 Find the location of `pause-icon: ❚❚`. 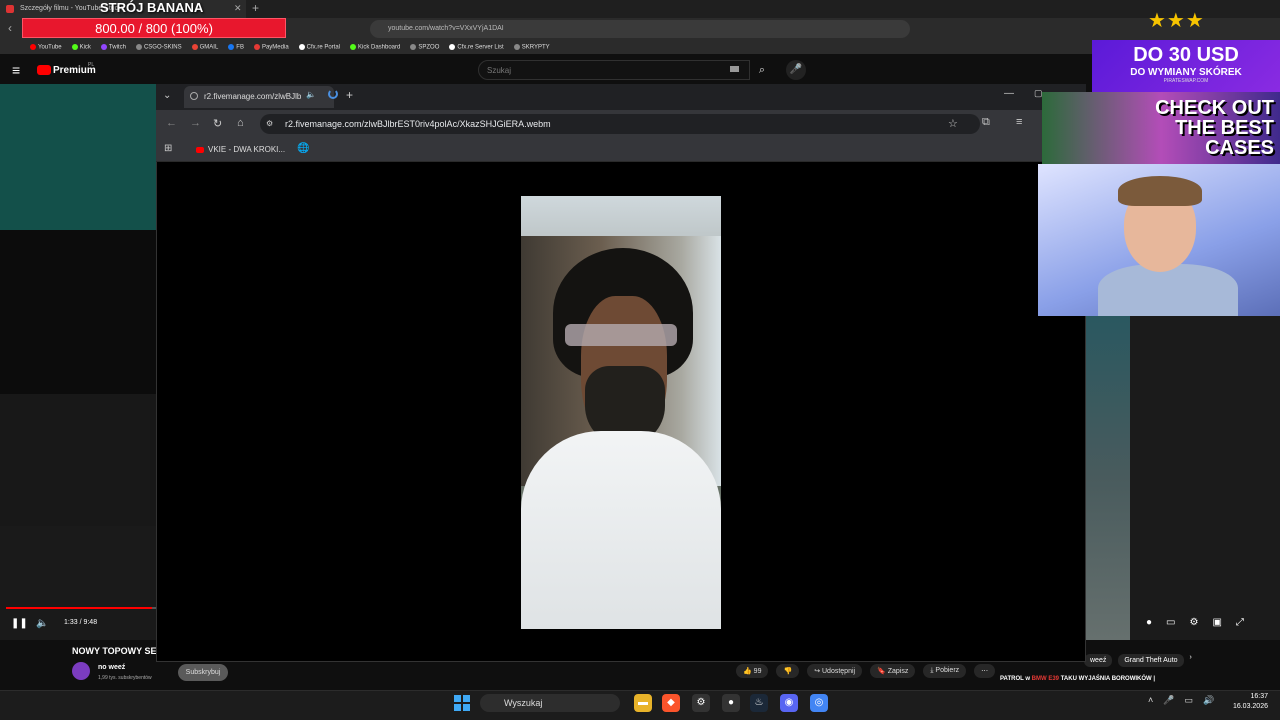

pause-icon: ❚❚ is located at coordinates (19, 623).